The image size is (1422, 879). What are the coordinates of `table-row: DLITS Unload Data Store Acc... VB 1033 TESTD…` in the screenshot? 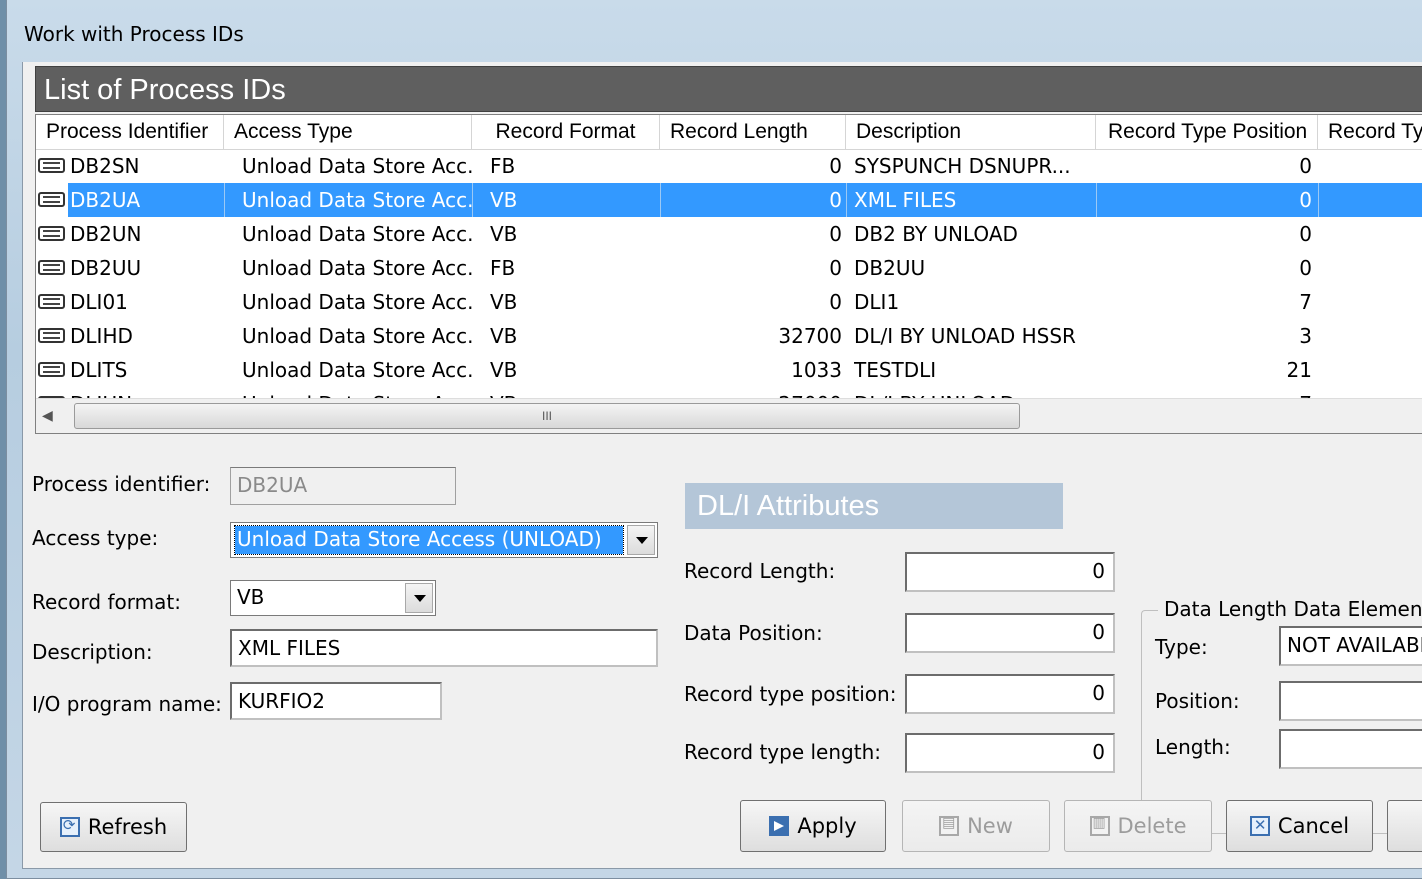 It's located at (729, 370).